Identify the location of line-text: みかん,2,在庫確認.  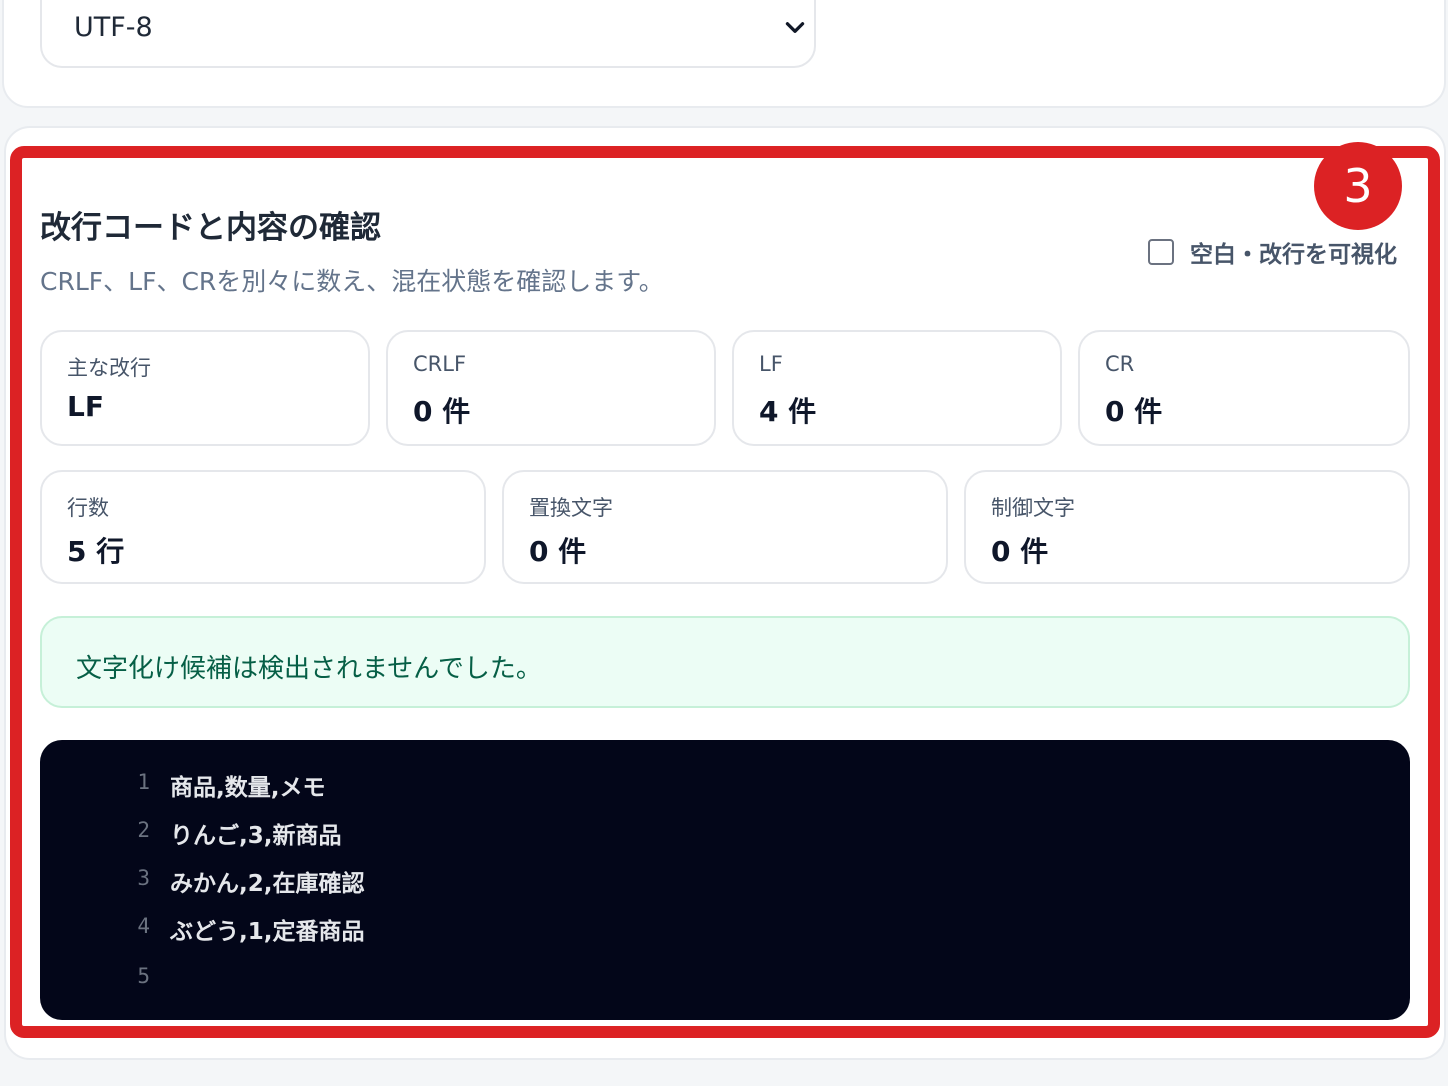
(267, 884).